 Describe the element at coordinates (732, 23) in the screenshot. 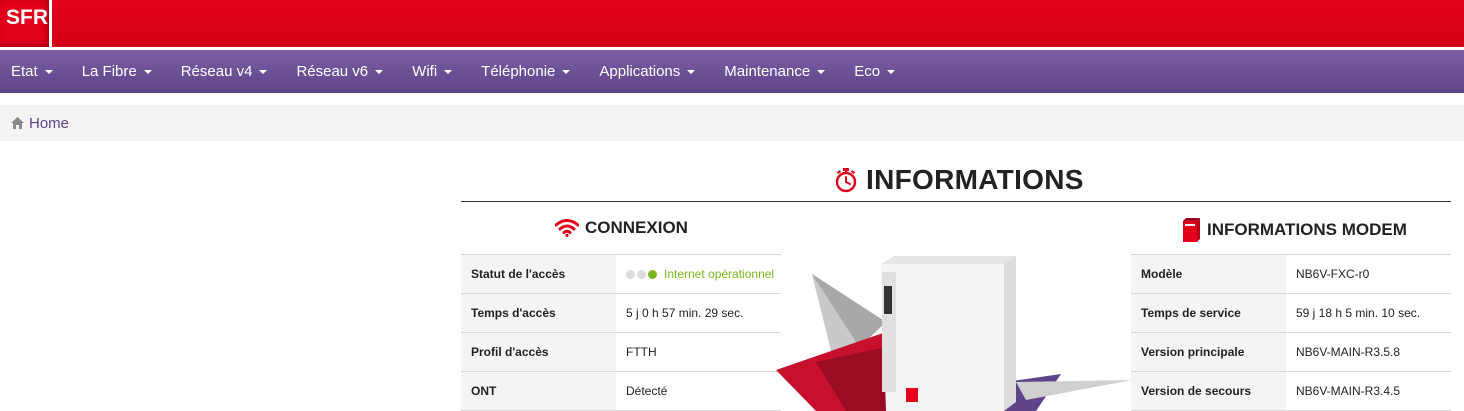

I see `top-header: SFR` at that location.